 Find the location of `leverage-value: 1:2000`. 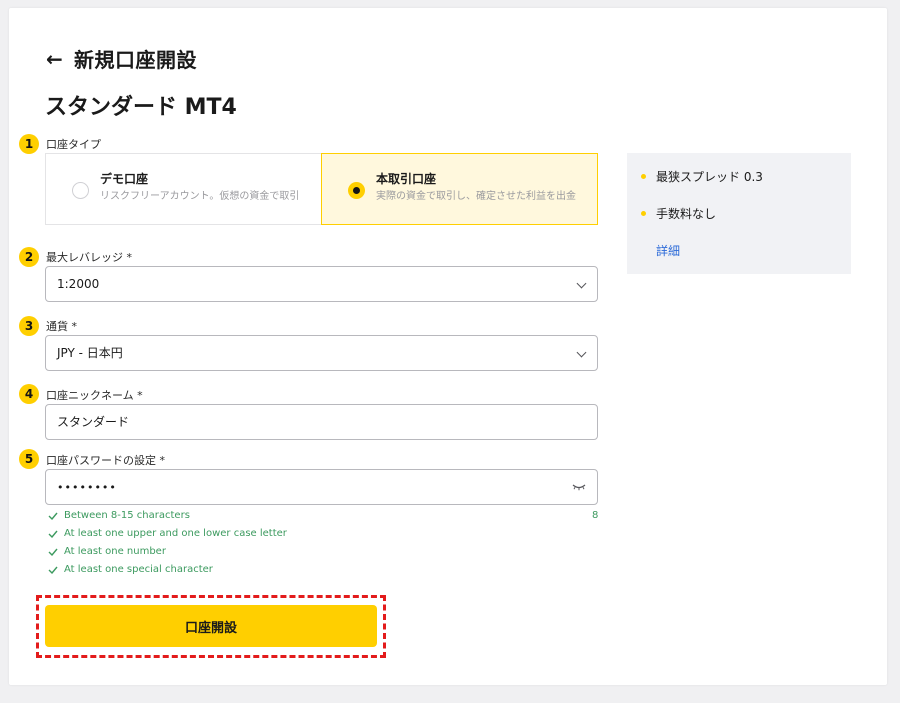

leverage-value: 1:2000 is located at coordinates (78, 284).